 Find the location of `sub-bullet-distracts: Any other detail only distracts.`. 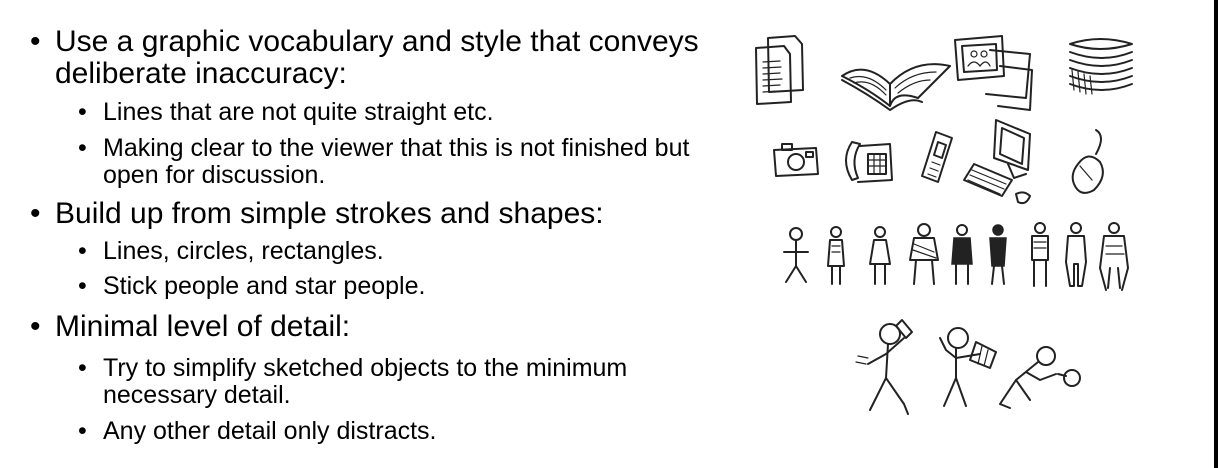

sub-bullet-distracts: Any other detail only distracts. is located at coordinates (380, 431).